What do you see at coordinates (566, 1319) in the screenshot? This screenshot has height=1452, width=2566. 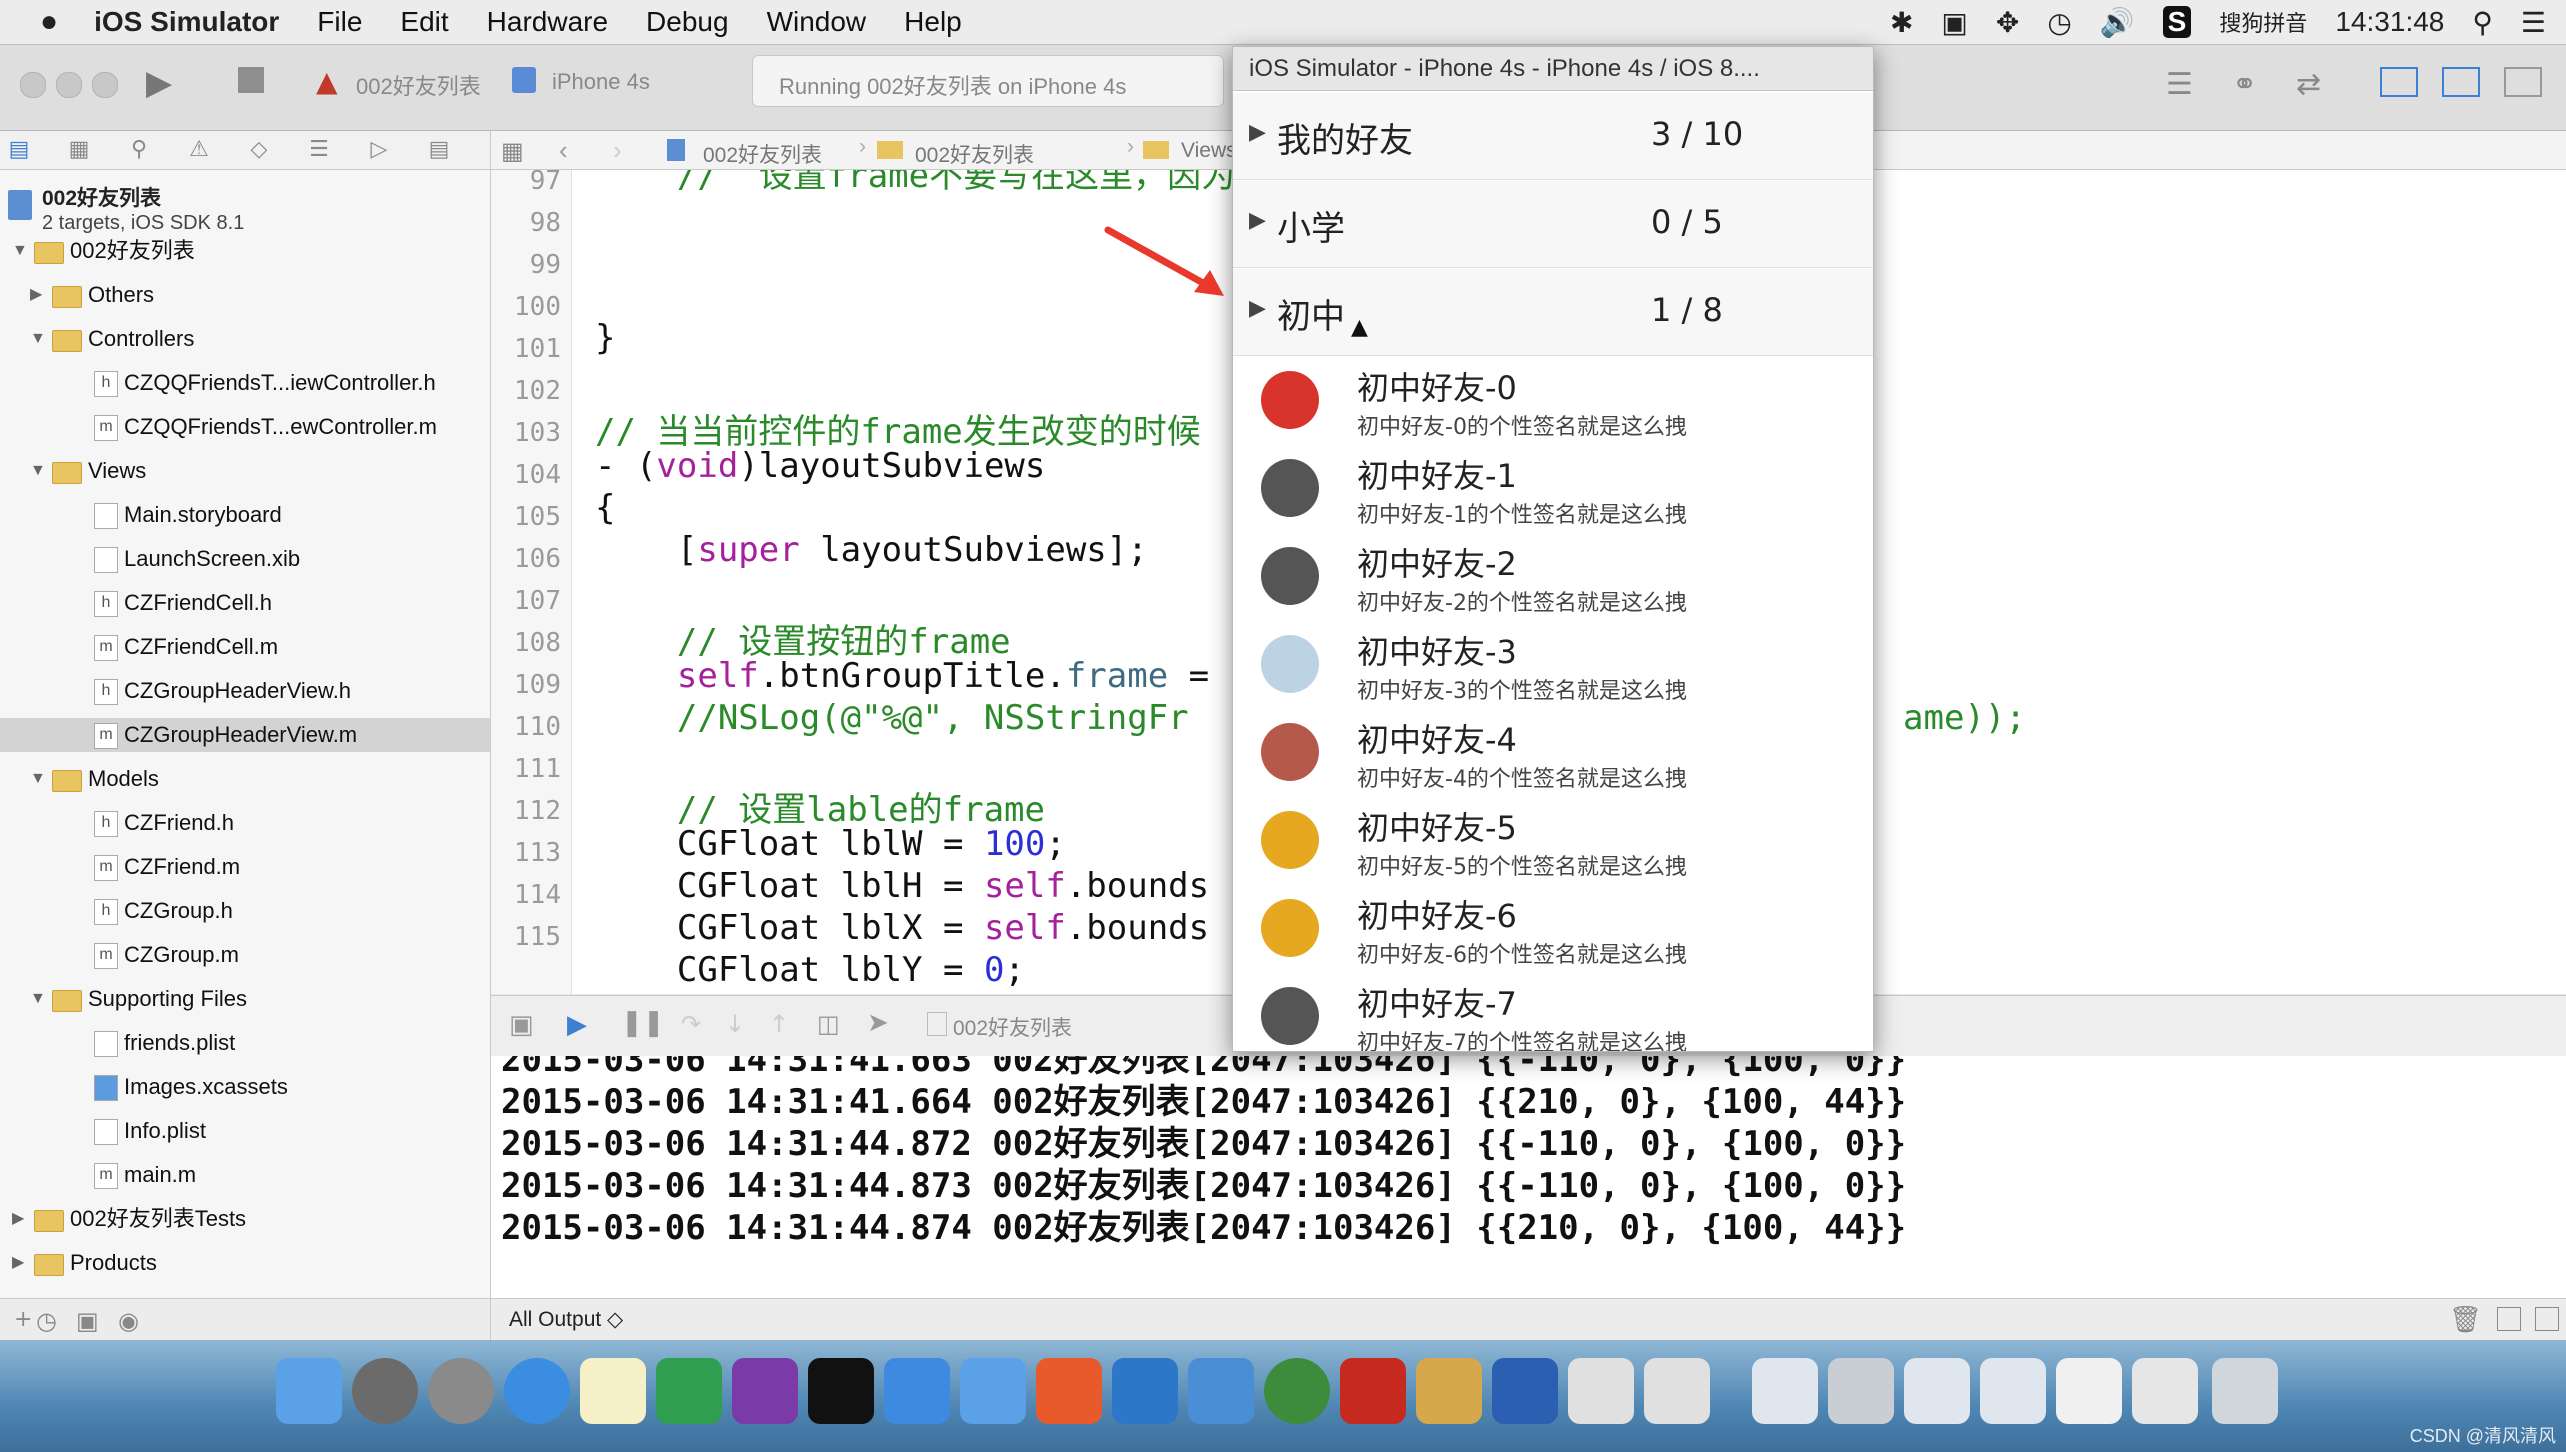 I see `output-filter-select: All Output ◇` at bounding box center [566, 1319].